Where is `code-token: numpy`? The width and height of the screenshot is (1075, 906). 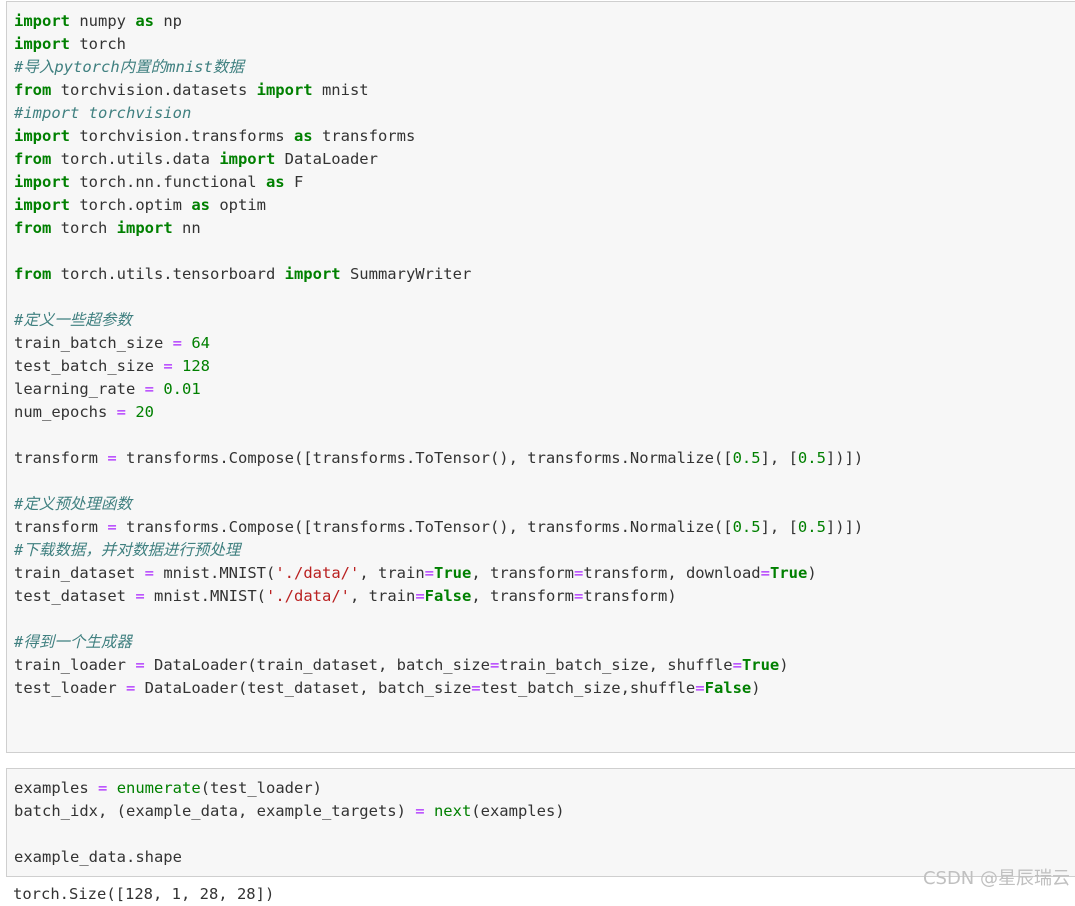
code-token: numpy is located at coordinates (103, 21).